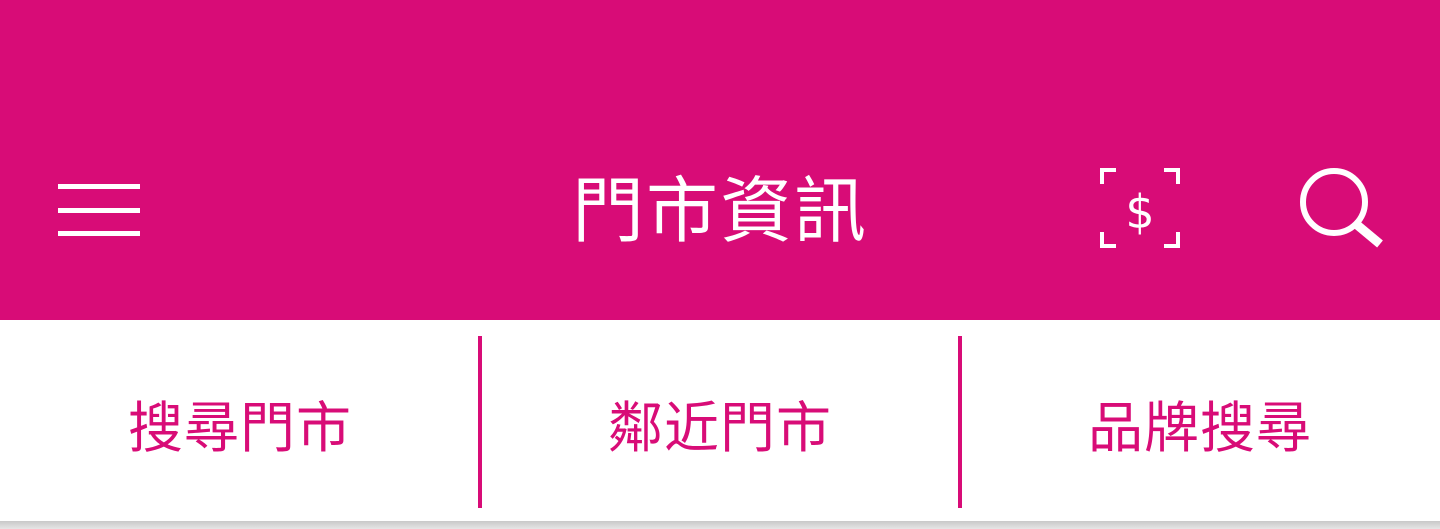  Describe the element at coordinates (720, 525) in the screenshot. I see `tab-bar-shadow` at that location.